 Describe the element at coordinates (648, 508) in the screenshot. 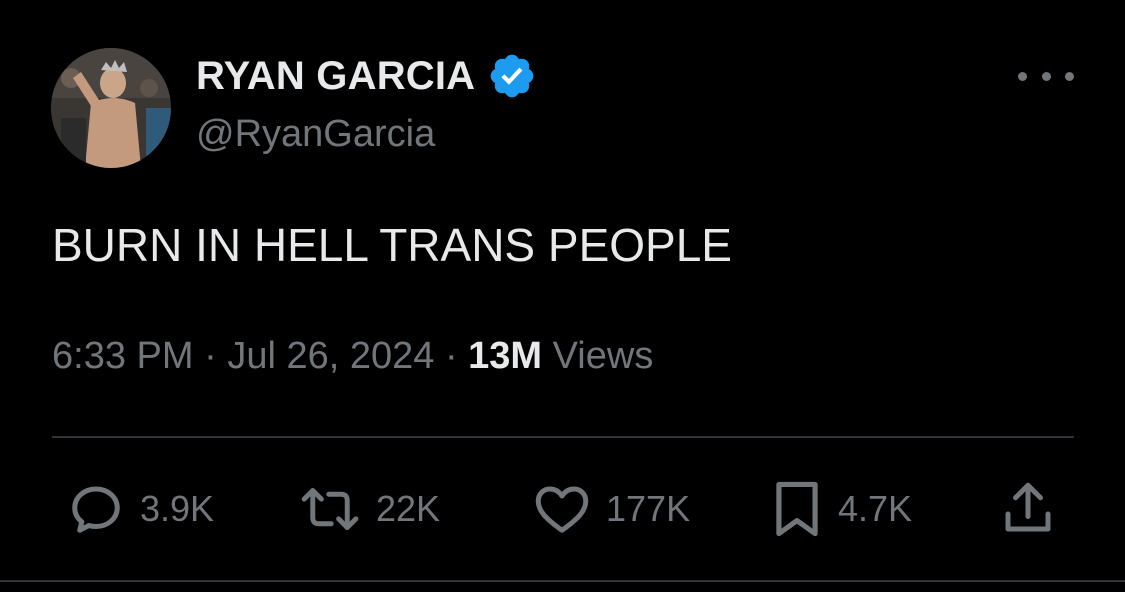

I see `like-count: 177K` at that location.